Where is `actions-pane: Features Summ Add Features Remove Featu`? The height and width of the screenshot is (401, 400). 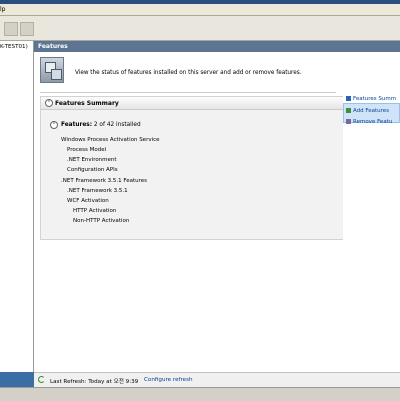
actions-pane: Features Summ Add Features Remove Featu is located at coordinates (371, 232).